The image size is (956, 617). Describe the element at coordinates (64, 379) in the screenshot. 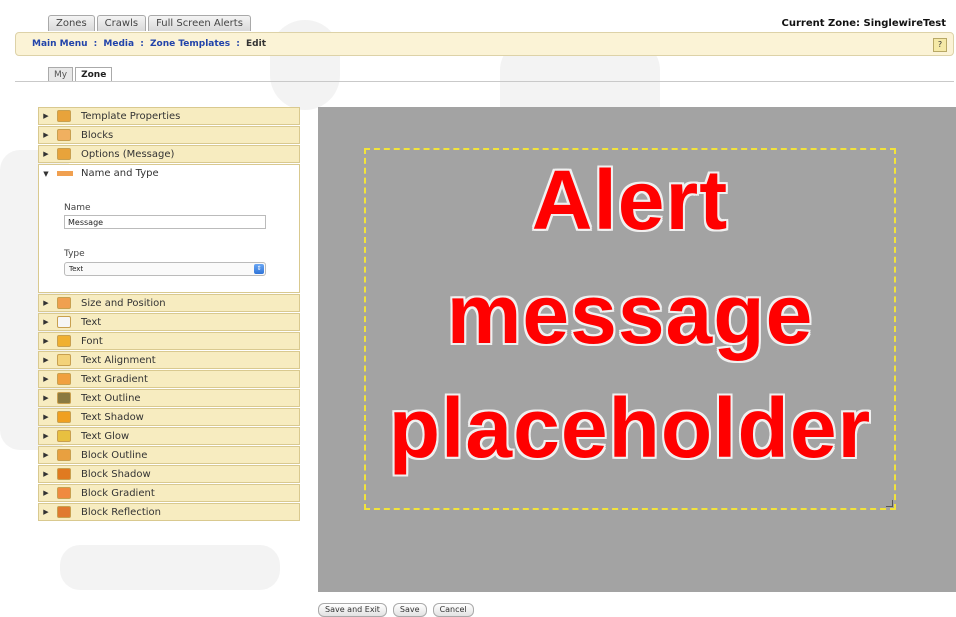

I see `gradient-icon` at that location.